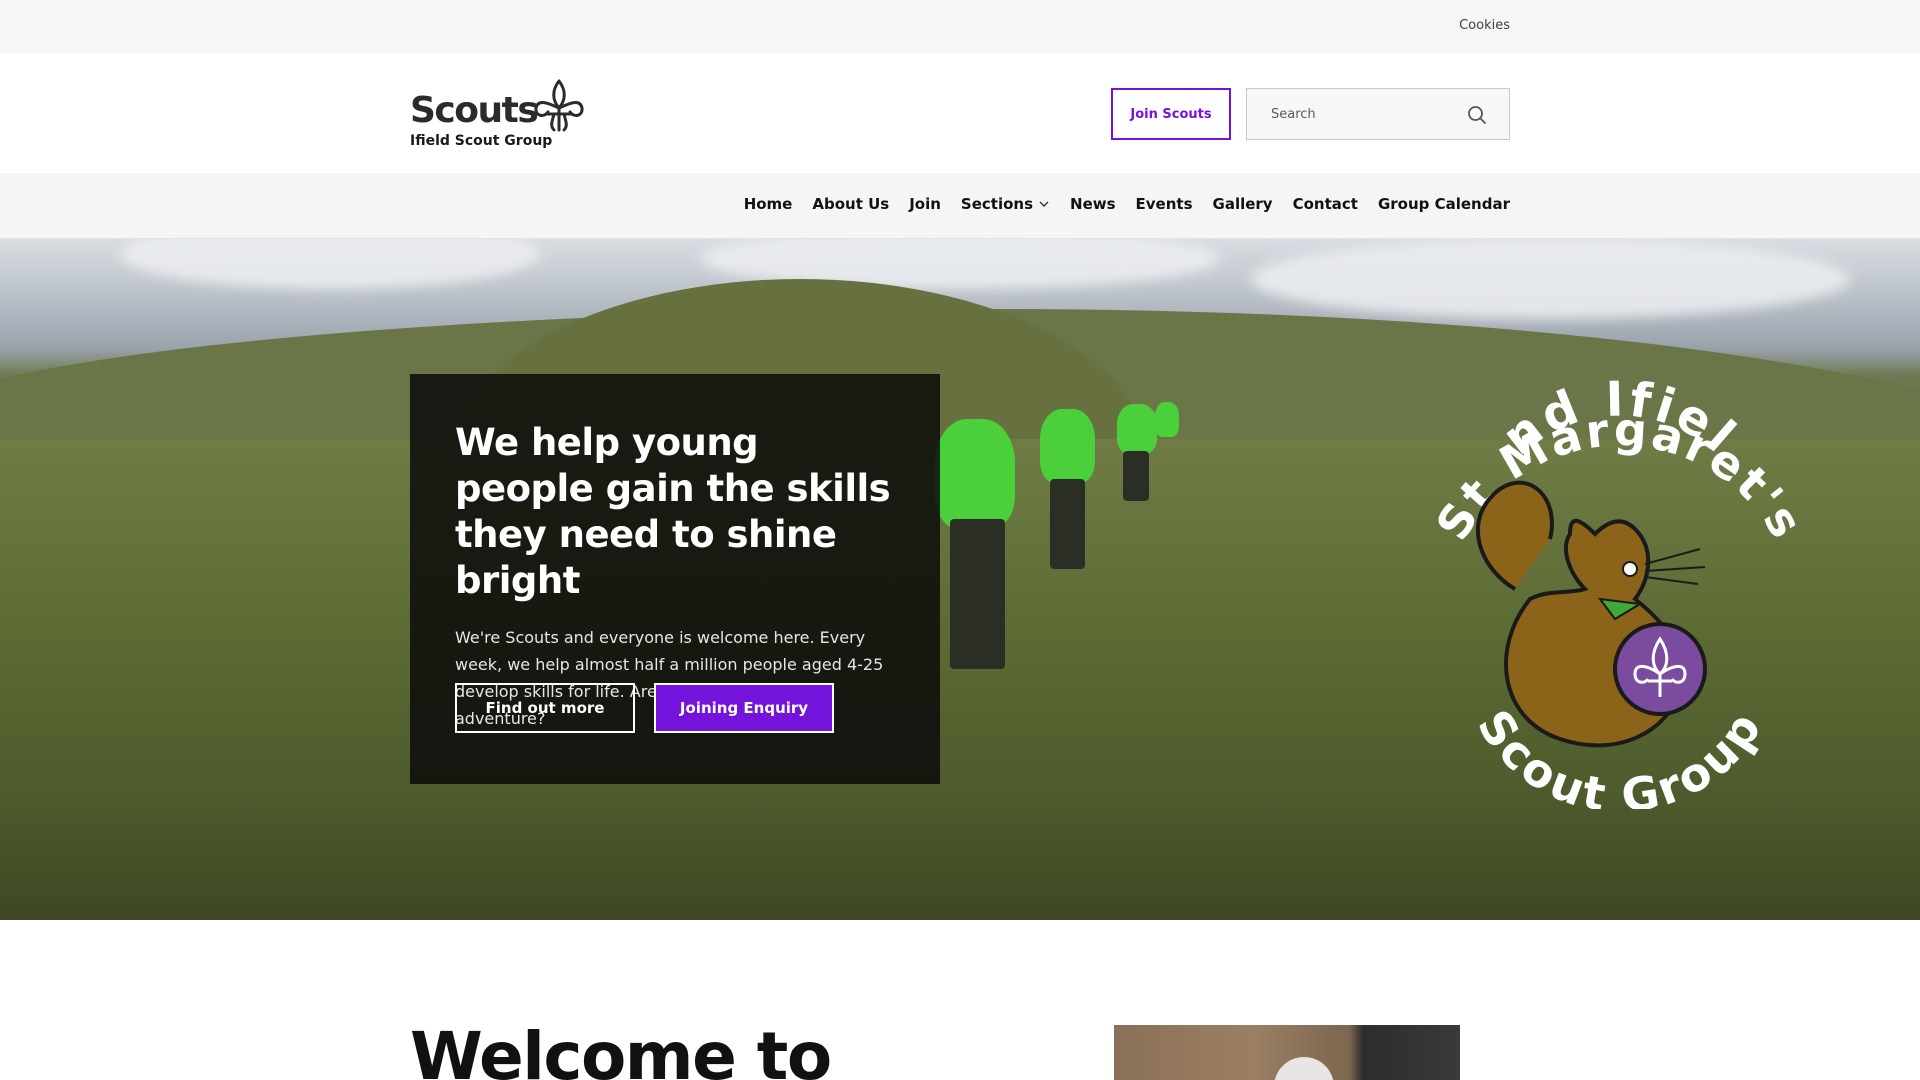 This screenshot has height=1080, width=1920. I want to click on search-input, so click(1357, 114).